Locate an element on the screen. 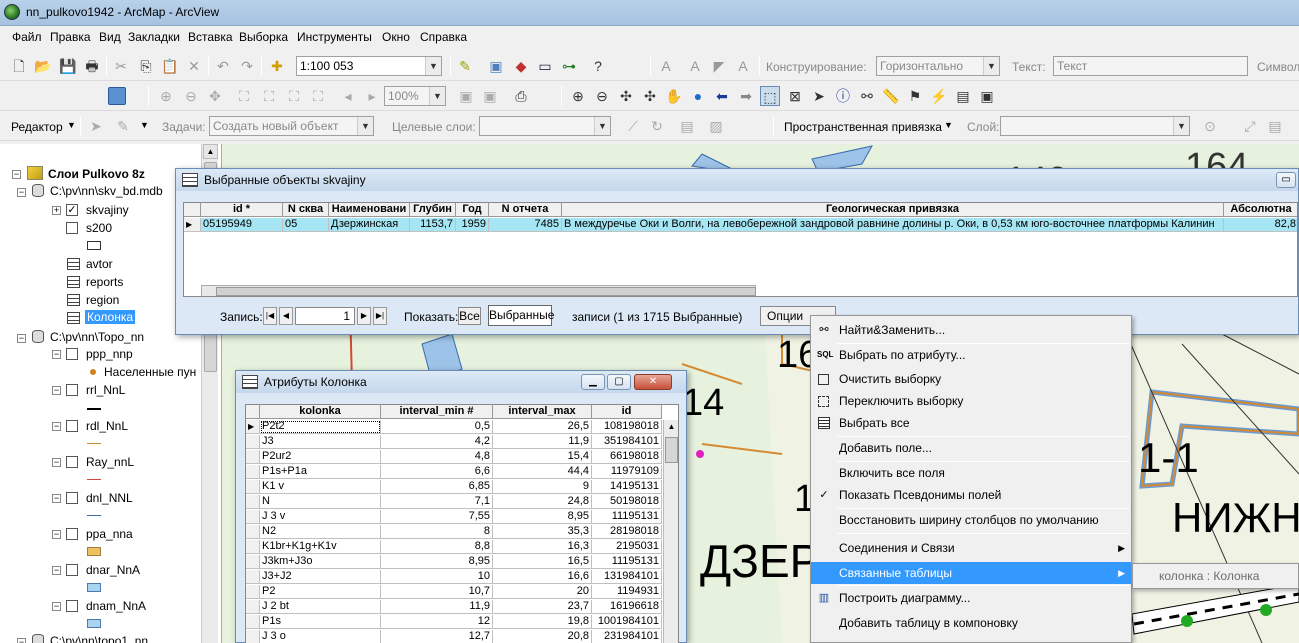 This screenshot has width=1299, height=643. menu-edit: Правка is located at coordinates (70, 37).